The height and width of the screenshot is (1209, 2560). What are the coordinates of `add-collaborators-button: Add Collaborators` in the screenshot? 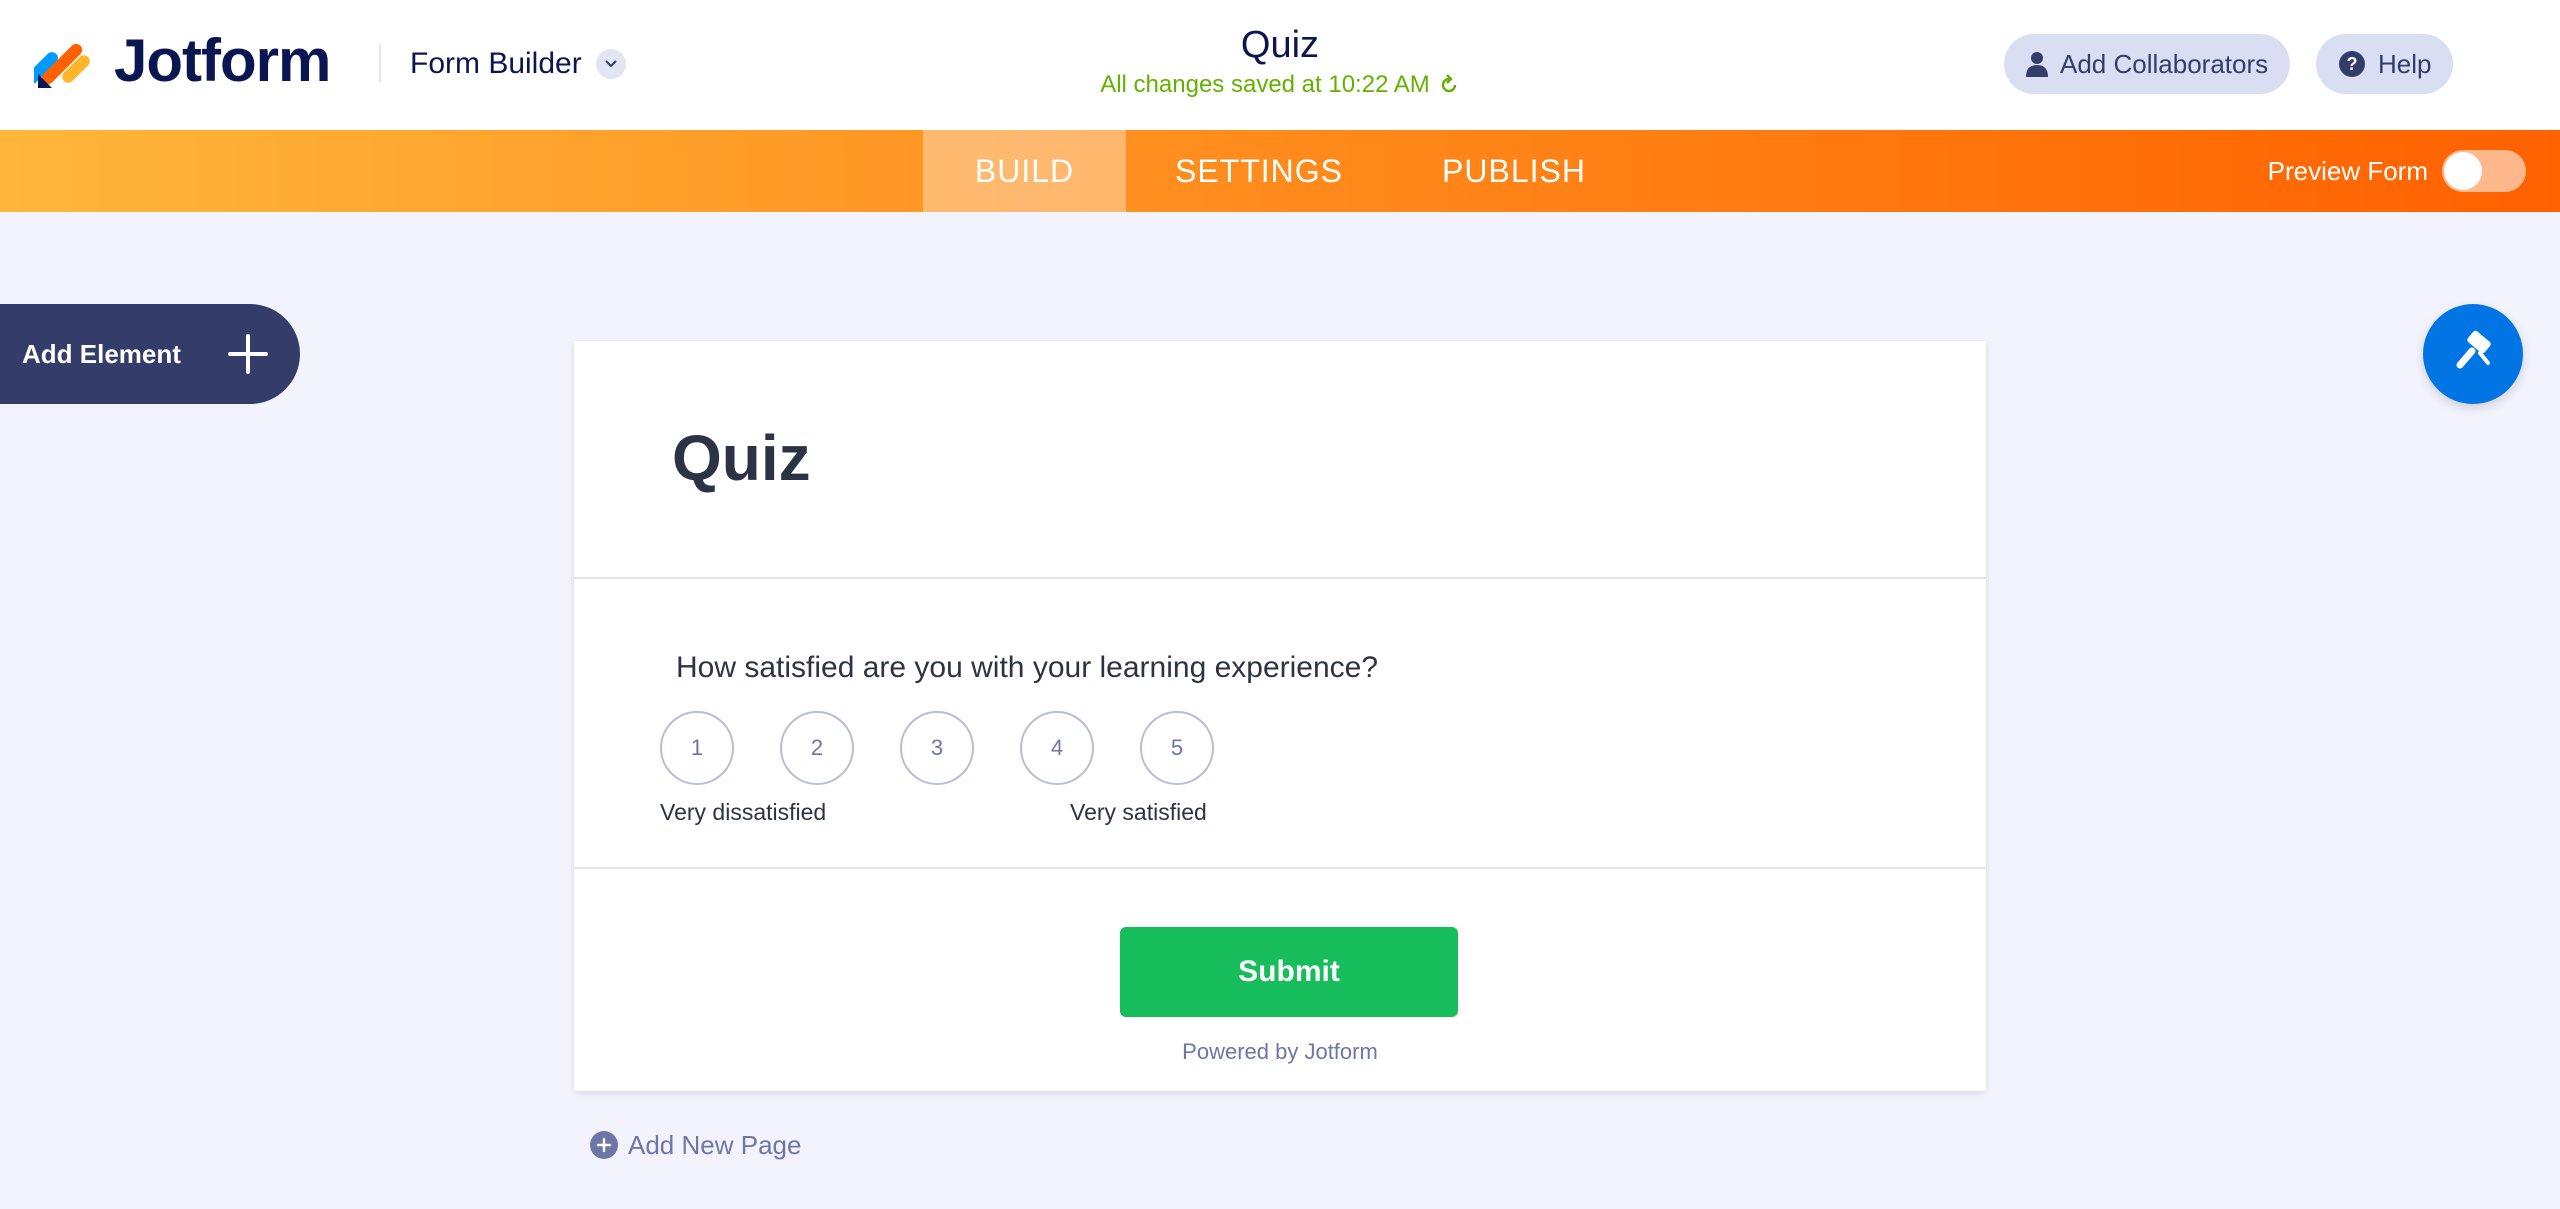 It's located at (2147, 64).